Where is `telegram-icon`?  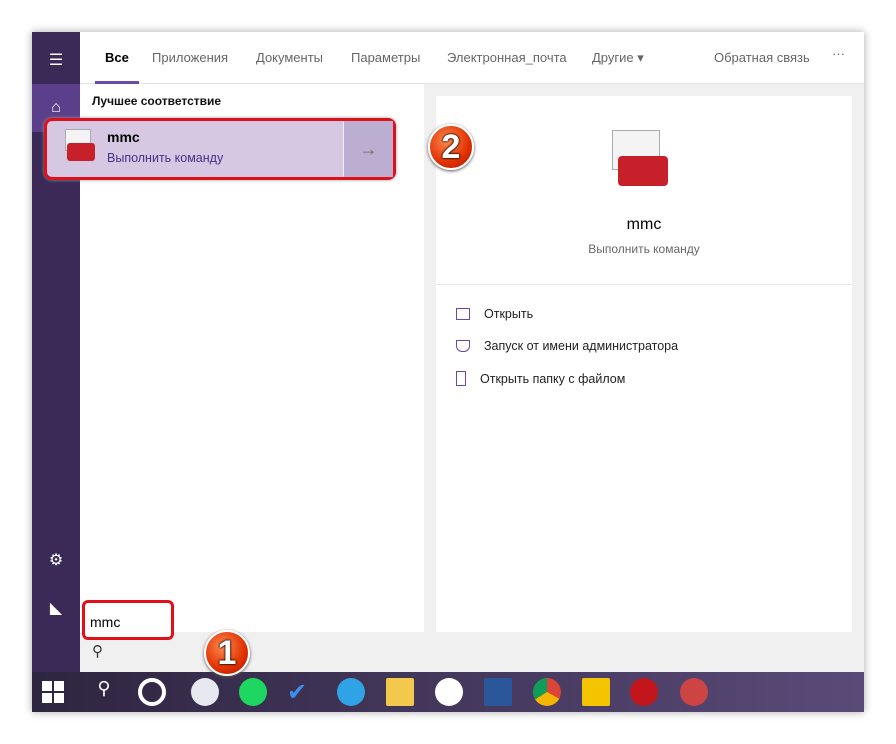
telegram-icon is located at coordinates (351, 692).